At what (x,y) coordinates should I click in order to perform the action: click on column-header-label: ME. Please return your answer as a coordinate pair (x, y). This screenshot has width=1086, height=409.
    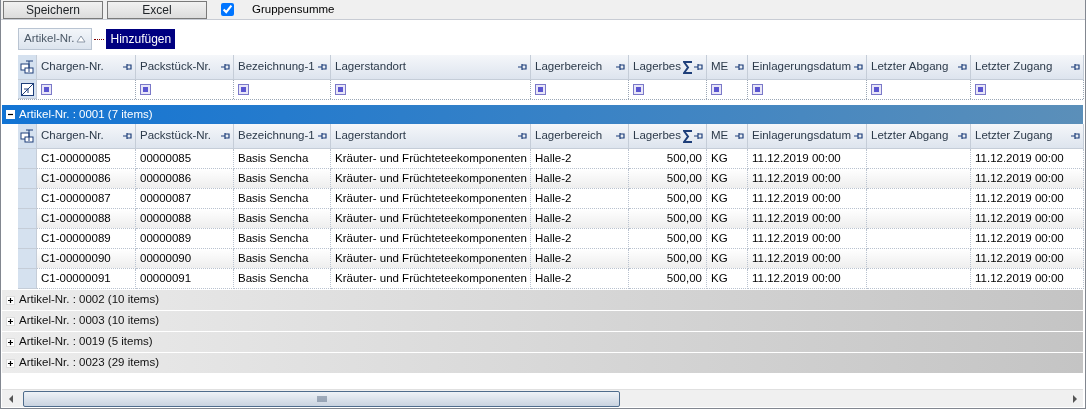
    Looking at the image, I should click on (720, 136).